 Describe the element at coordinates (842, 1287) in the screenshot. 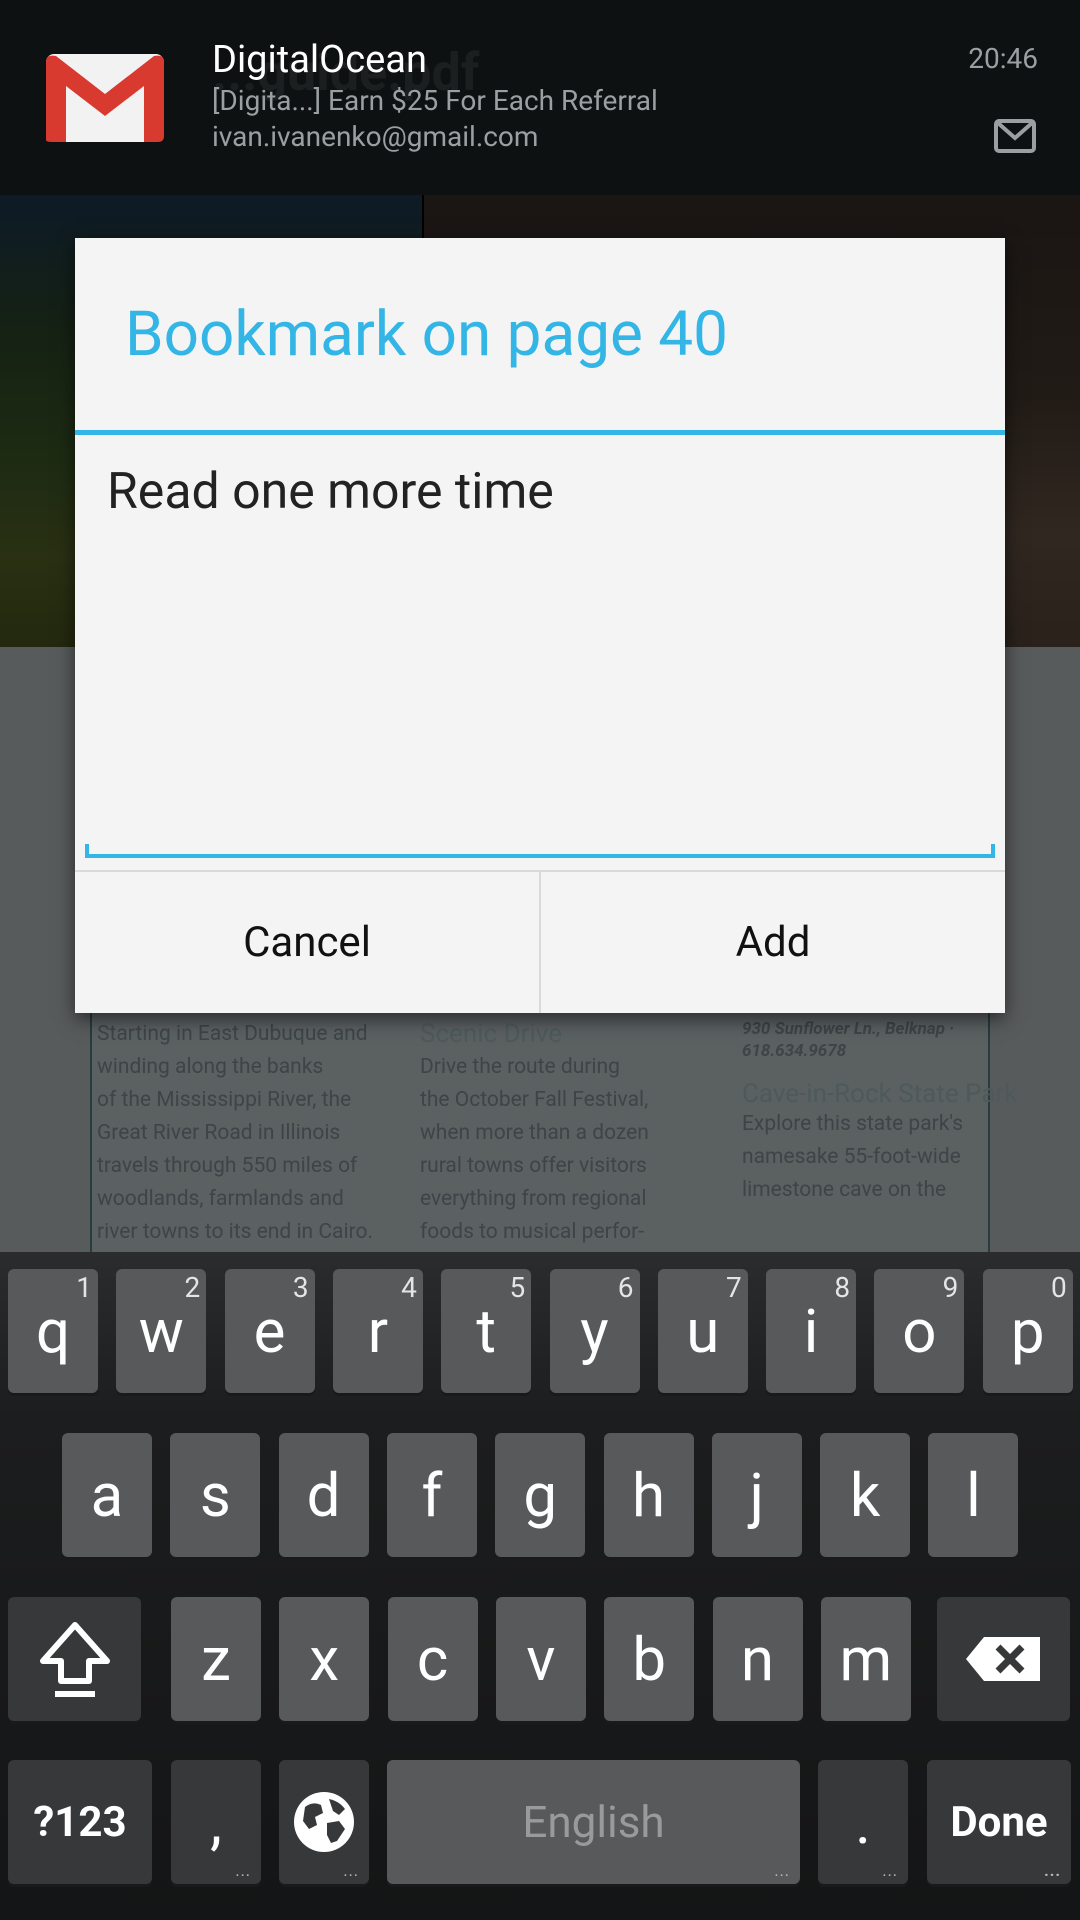

I see `key-number-hint: 8` at that location.